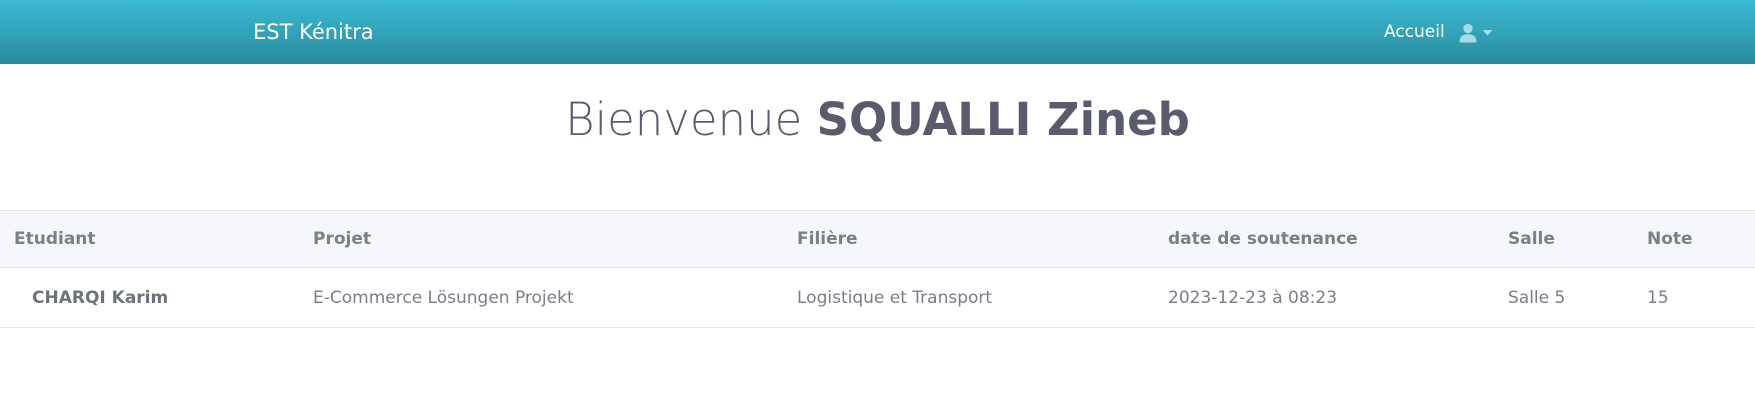 This screenshot has width=1755, height=410. What do you see at coordinates (1414, 32) in the screenshot?
I see `nav-link-home: Accueil` at bounding box center [1414, 32].